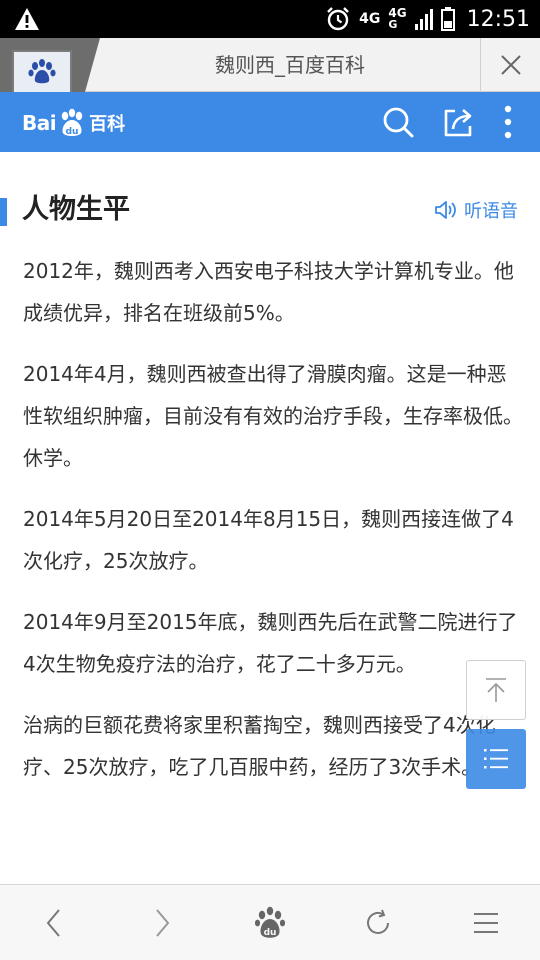 The height and width of the screenshot is (960, 540). I want to click on home-du-text: du, so click(270, 933).